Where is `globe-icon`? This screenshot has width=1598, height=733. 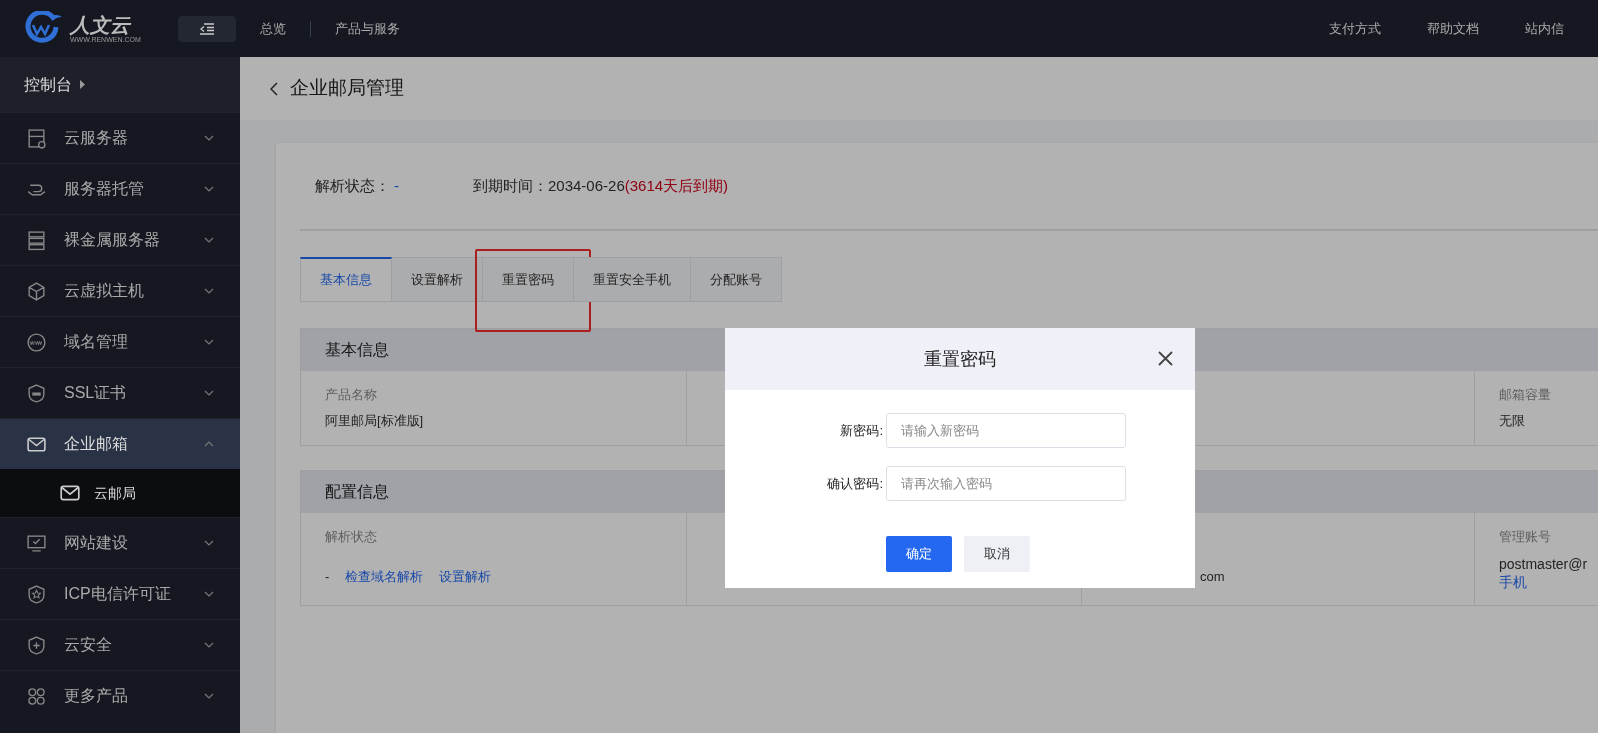 globe-icon is located at coordinates (36, 342).